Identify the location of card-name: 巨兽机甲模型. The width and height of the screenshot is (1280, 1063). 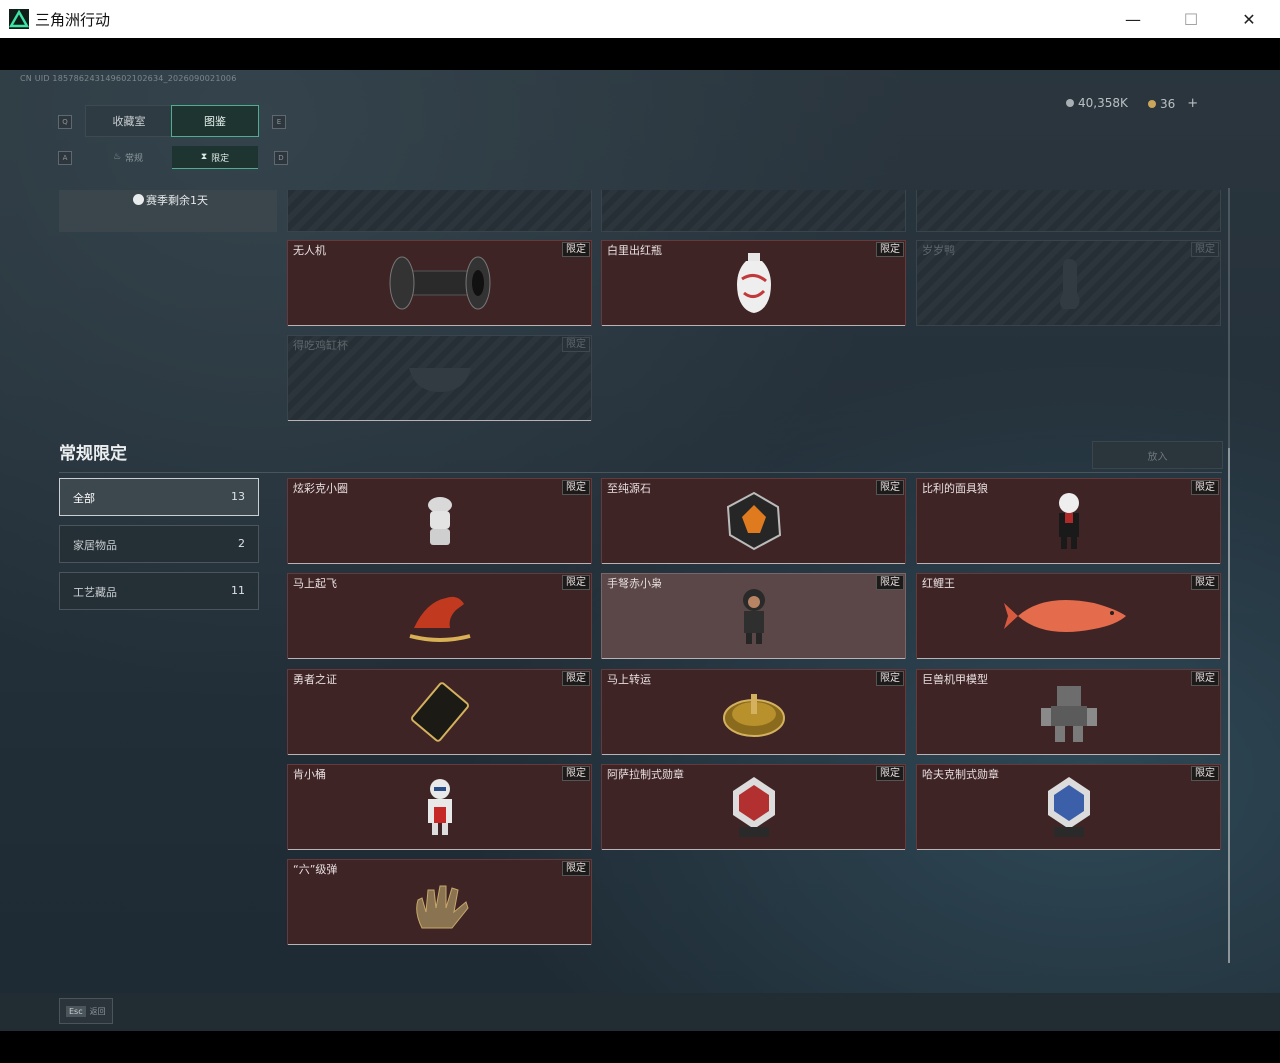
(955, 679).